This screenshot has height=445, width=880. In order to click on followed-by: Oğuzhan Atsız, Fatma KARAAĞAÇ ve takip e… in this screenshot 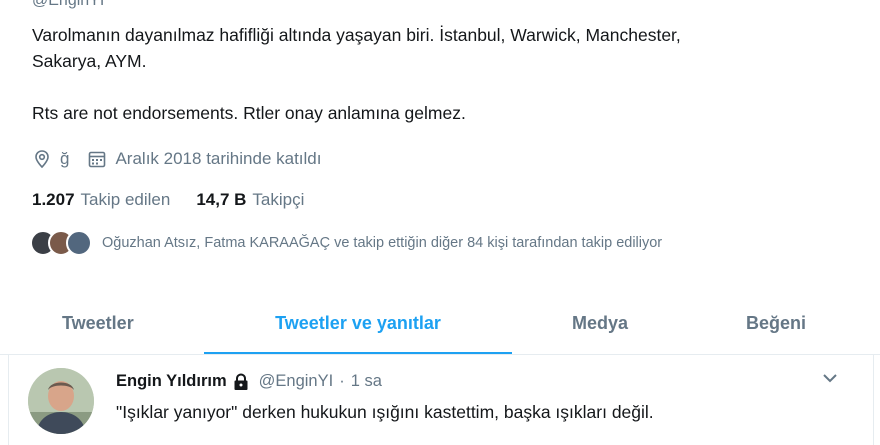, I will do `click(346, 243)`.